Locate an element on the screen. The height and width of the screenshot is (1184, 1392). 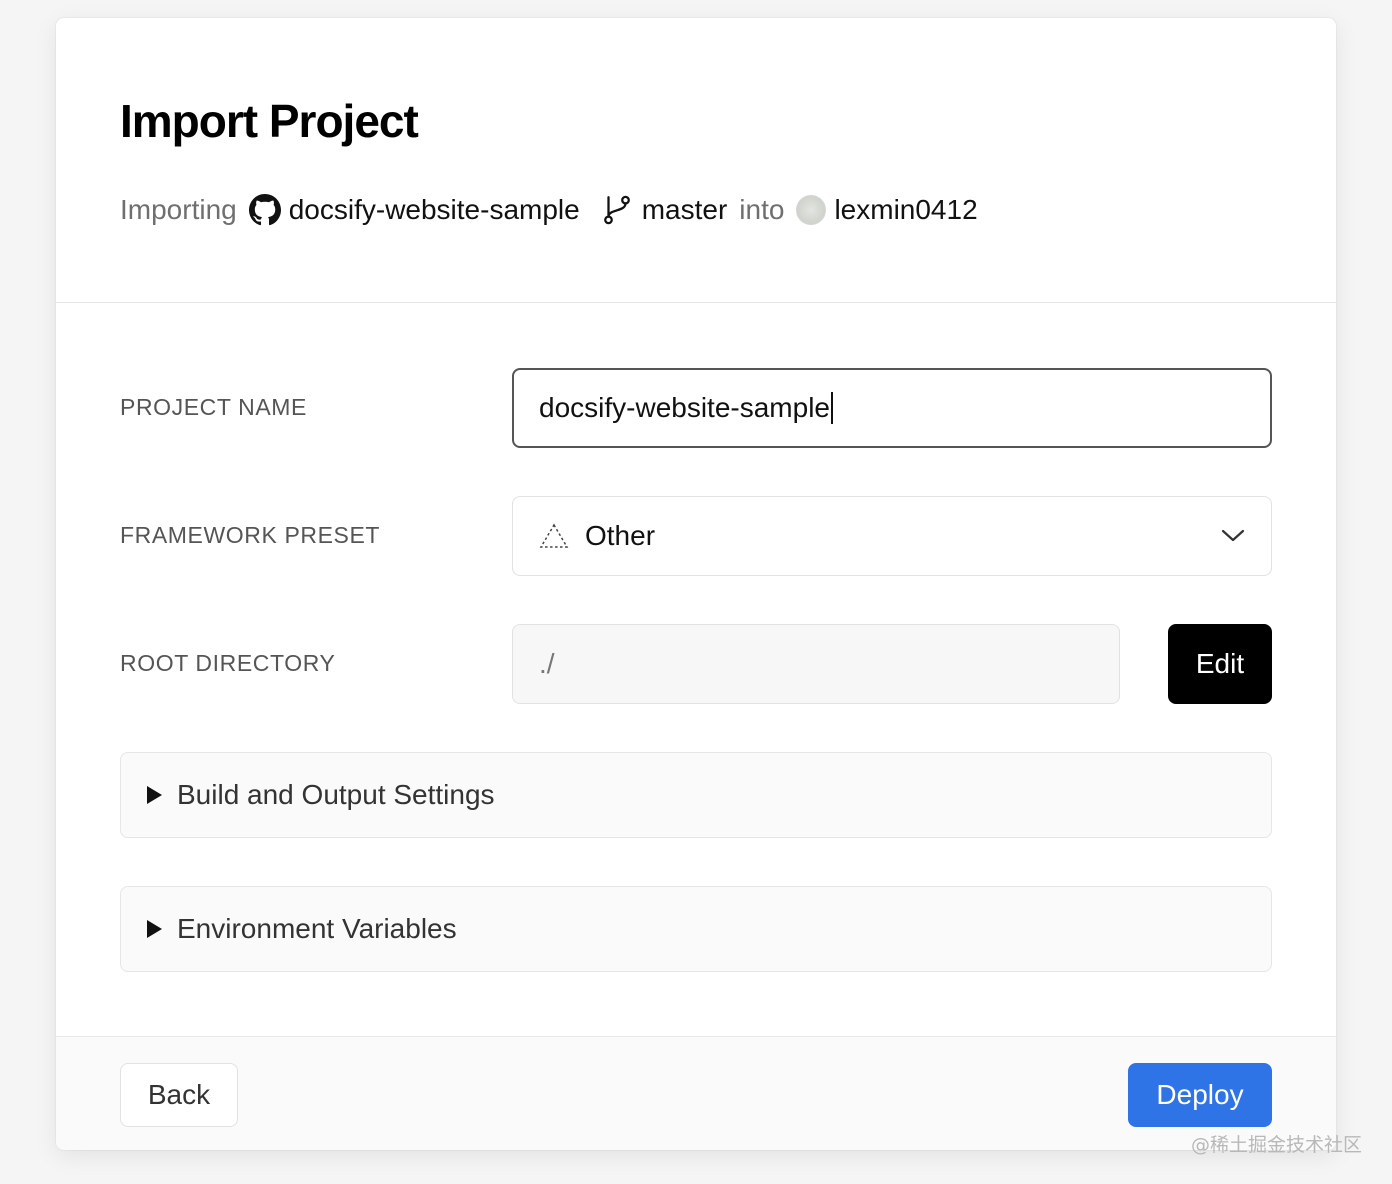
deploy-button: Deploy is located at coordinates (1200, 1095).